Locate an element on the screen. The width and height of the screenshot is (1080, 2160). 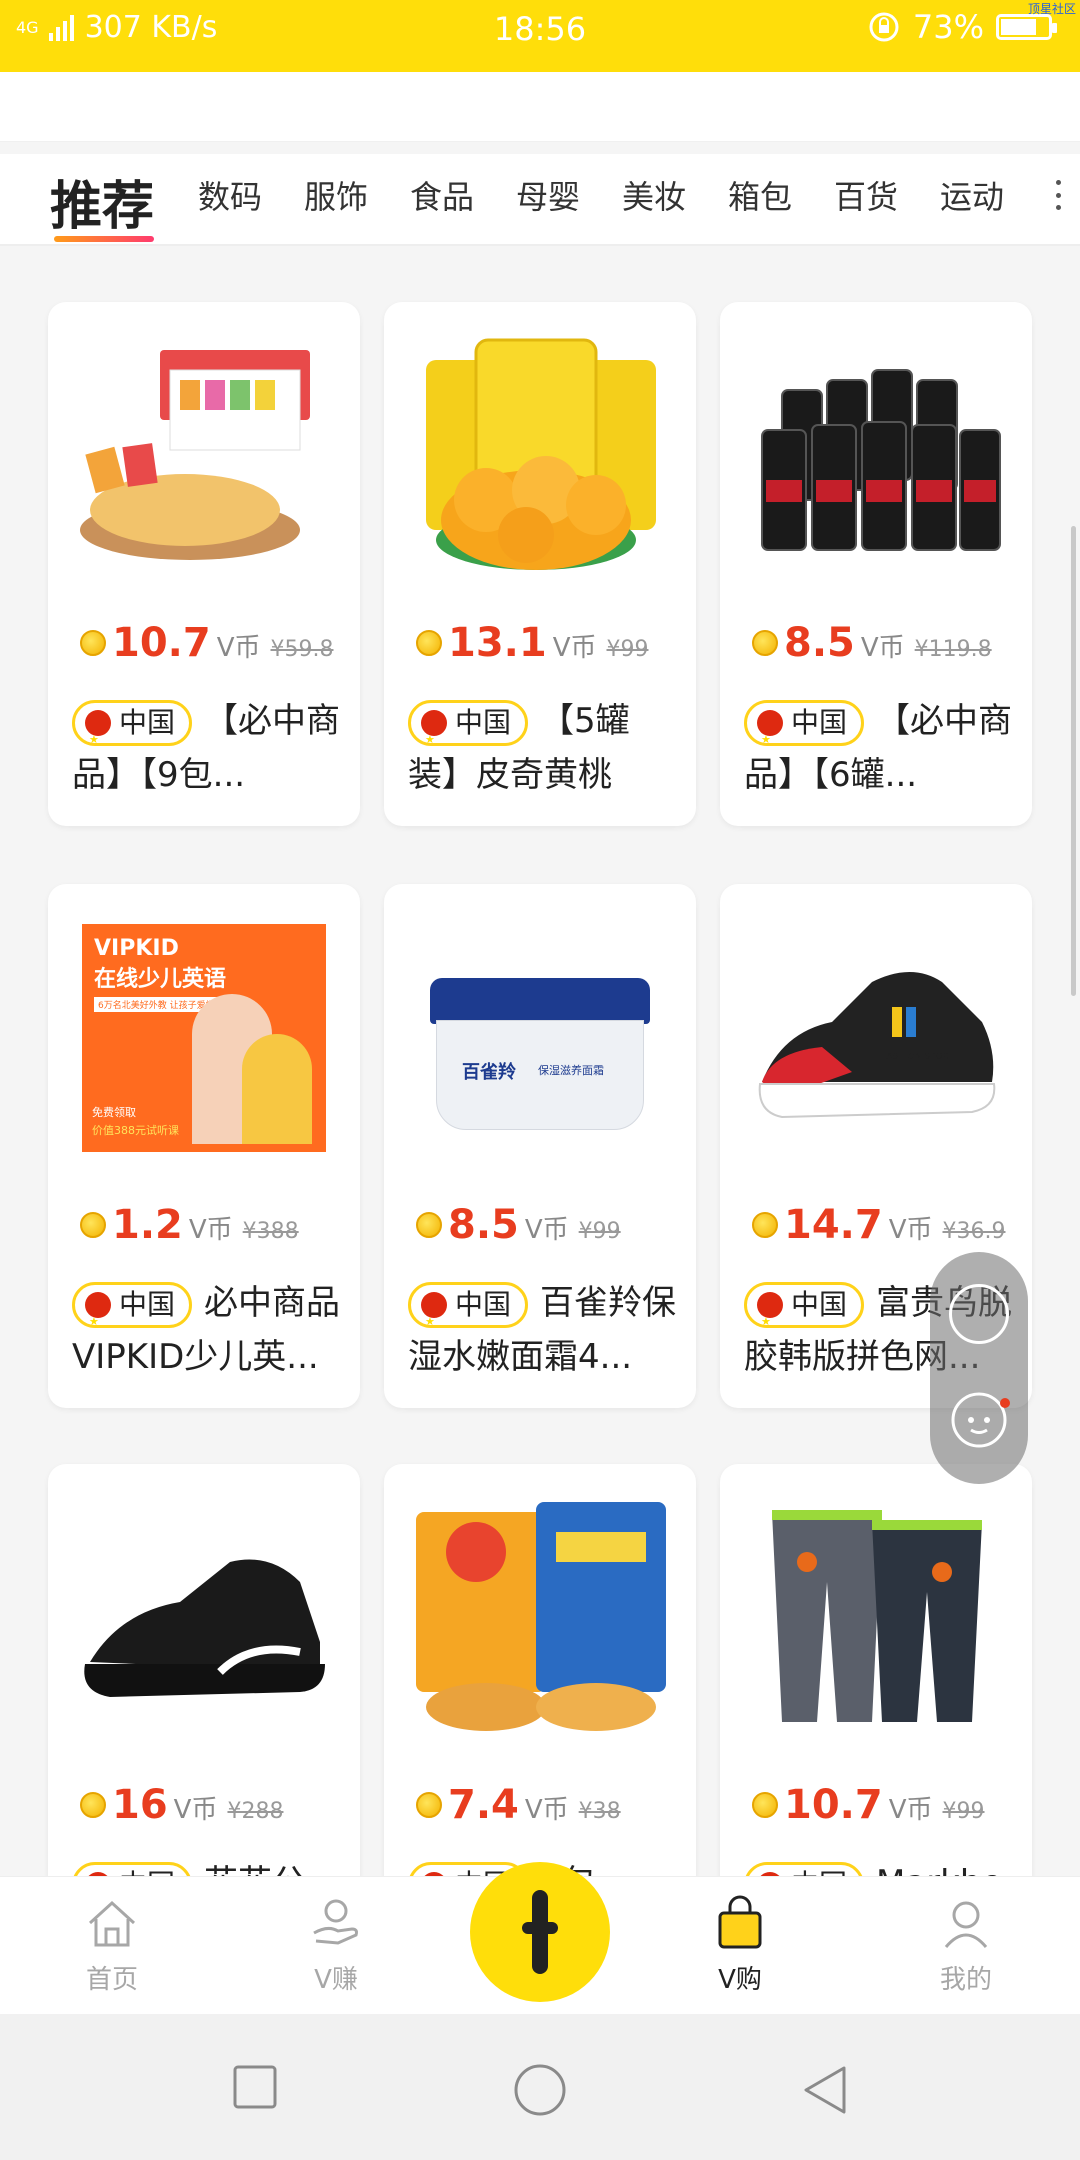
nav-shop: V购 is located at coordinates (740, 1945).